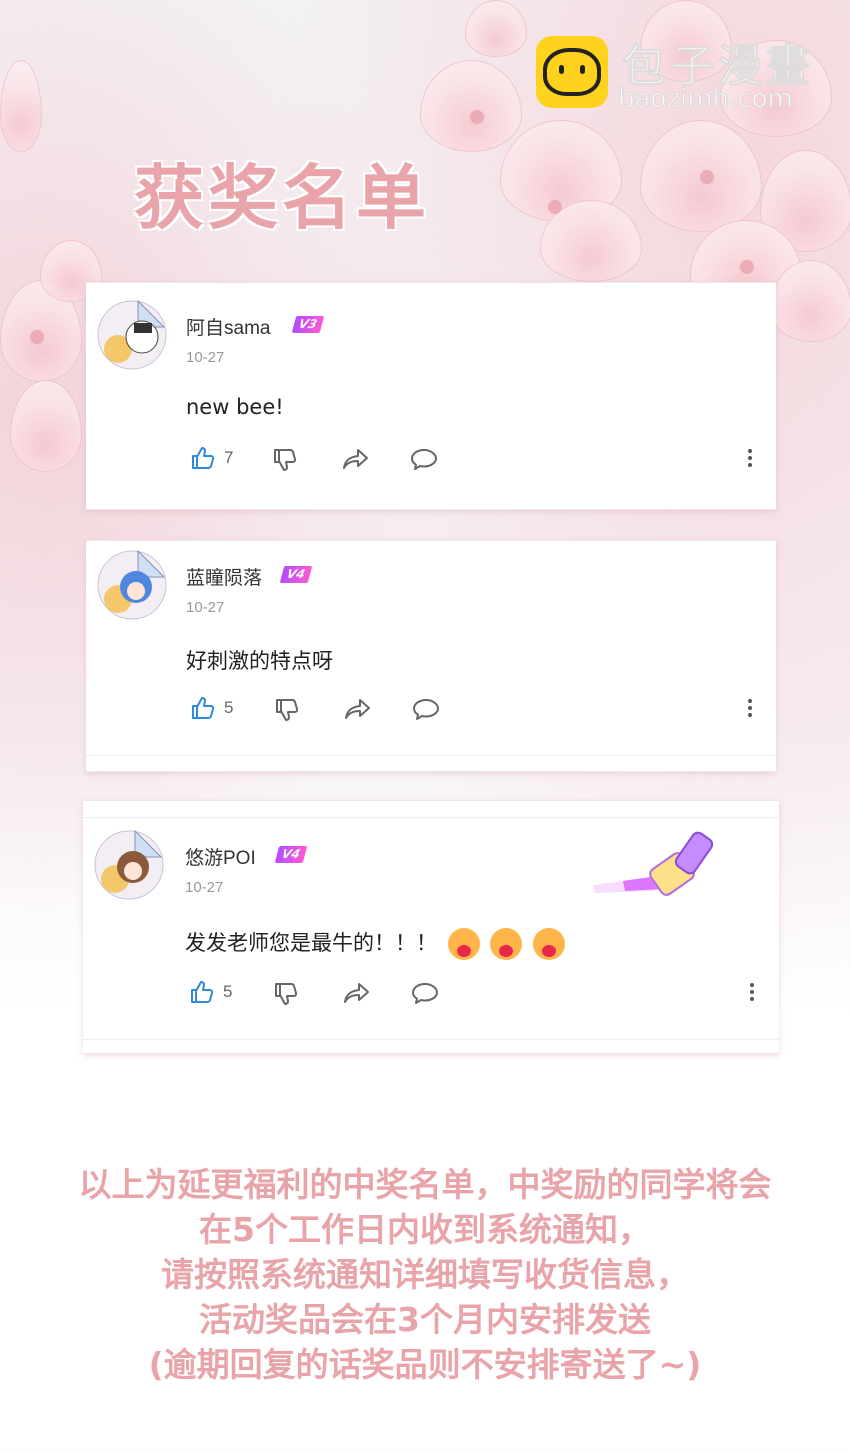 The width and height of the screenshot is (850, 1453). What do you see at coordinates (572, 72) in the screenshot?
I see `baozi-logo-icon` at bounding box center [572, 72].